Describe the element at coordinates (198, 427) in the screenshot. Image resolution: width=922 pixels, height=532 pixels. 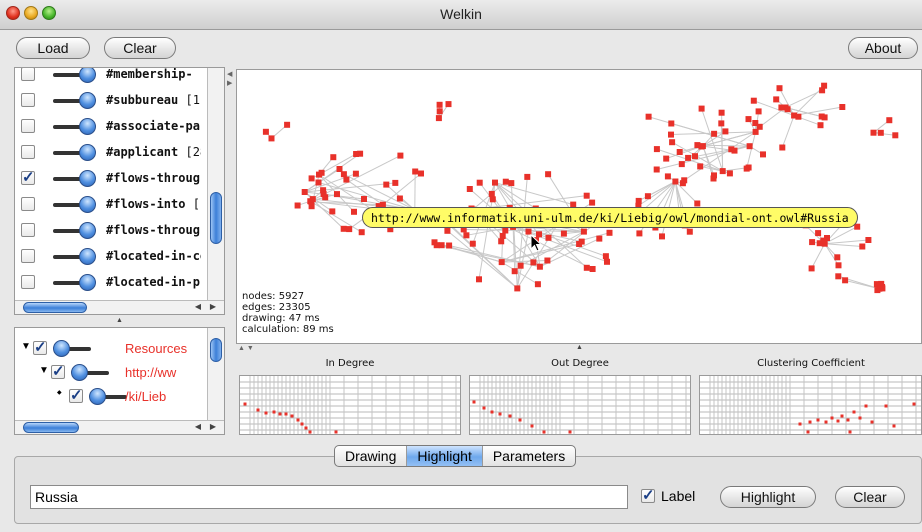
I see `resources-scroll-left-icon: ◀` at that location.